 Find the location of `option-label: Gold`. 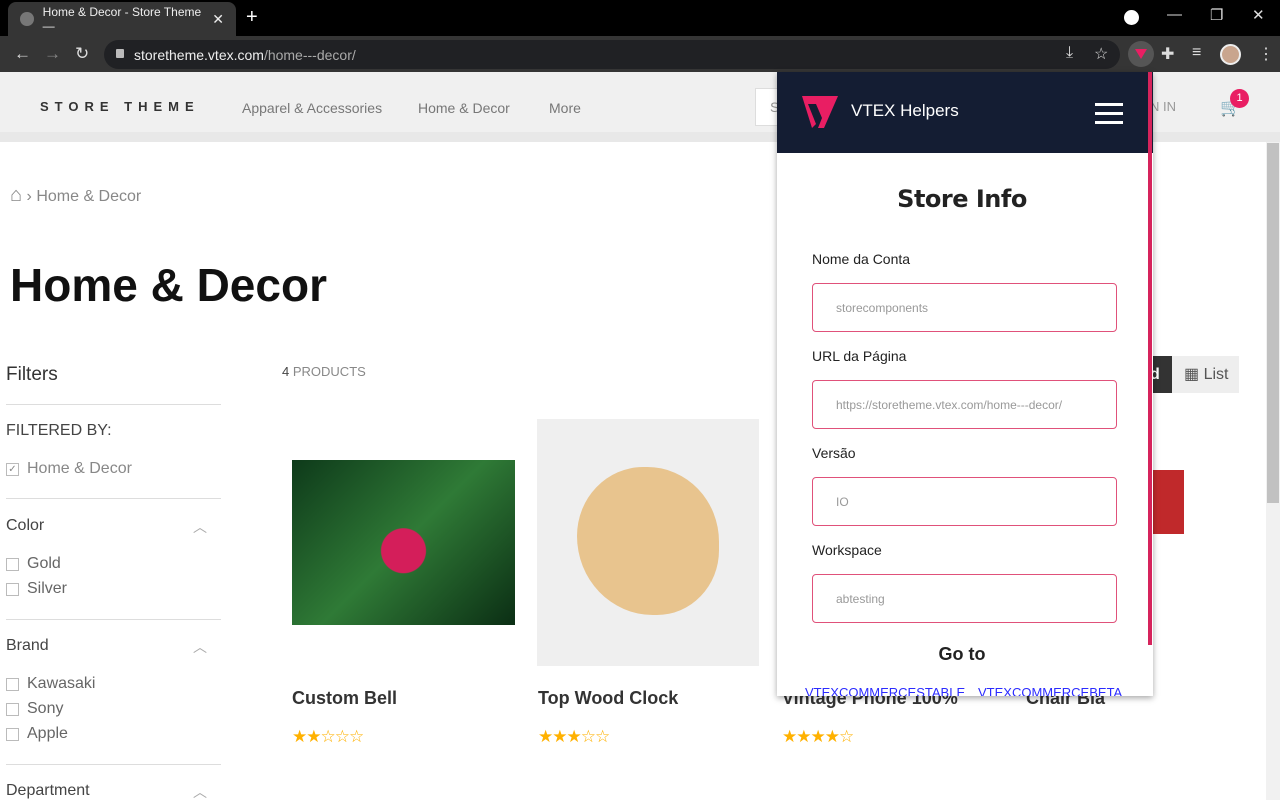

option-label: Gold is located at coordinates (44, 563).